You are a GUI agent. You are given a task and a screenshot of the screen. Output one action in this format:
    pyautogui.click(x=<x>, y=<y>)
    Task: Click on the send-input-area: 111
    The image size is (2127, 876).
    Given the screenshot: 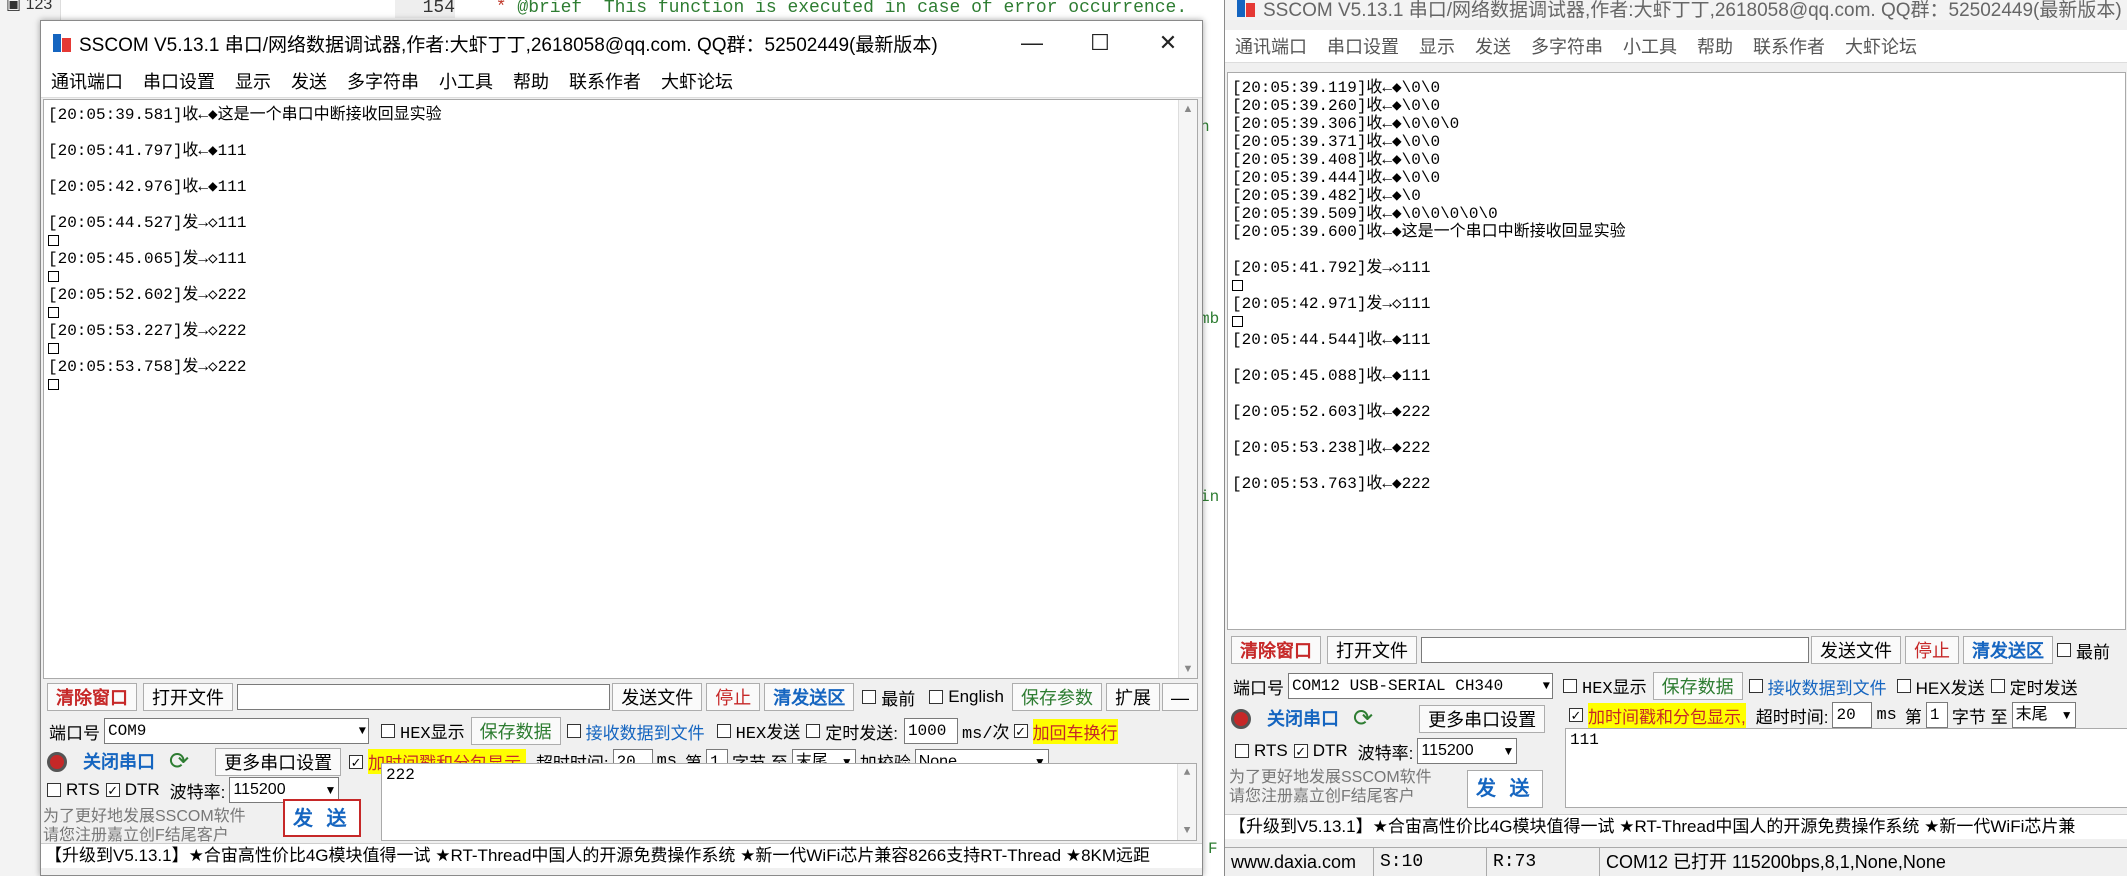 What is the action you would take?
    pyautogui.click(x=1846, y=768)
    